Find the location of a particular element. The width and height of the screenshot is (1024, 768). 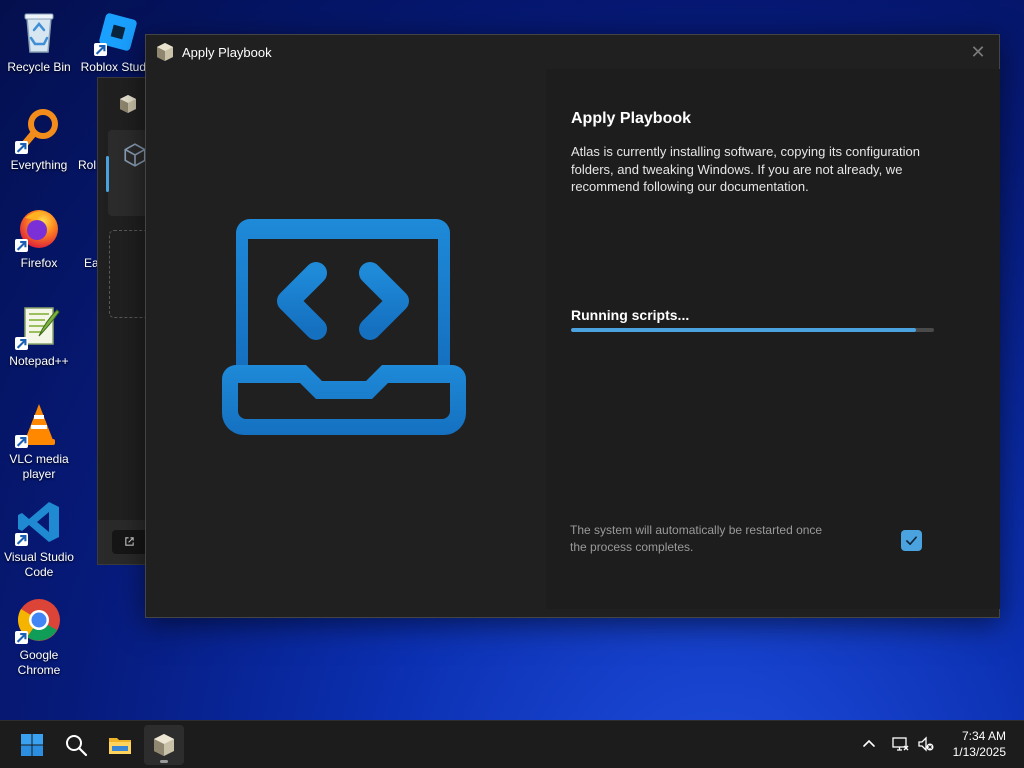

progress-bar-fill is located at coordinates (743, 330).